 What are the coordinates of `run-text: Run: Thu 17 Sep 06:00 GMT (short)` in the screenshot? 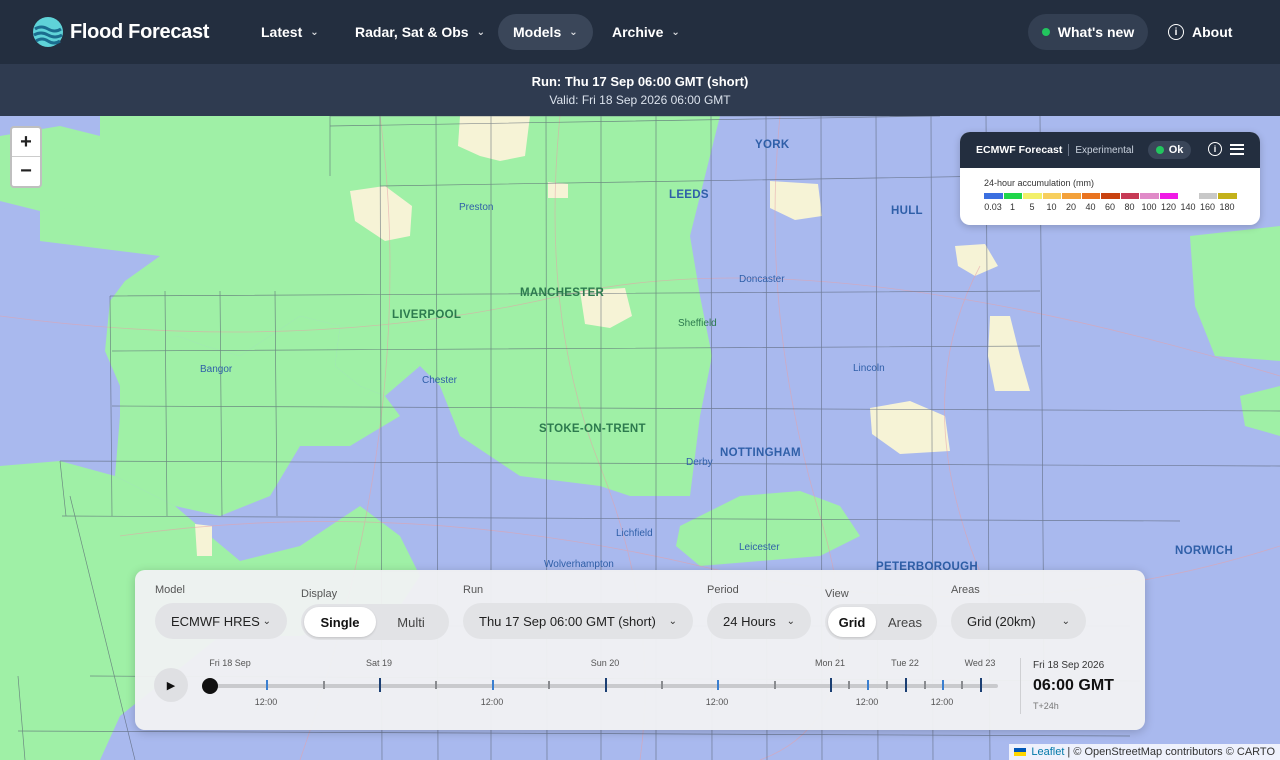 It's located at (640, 81).